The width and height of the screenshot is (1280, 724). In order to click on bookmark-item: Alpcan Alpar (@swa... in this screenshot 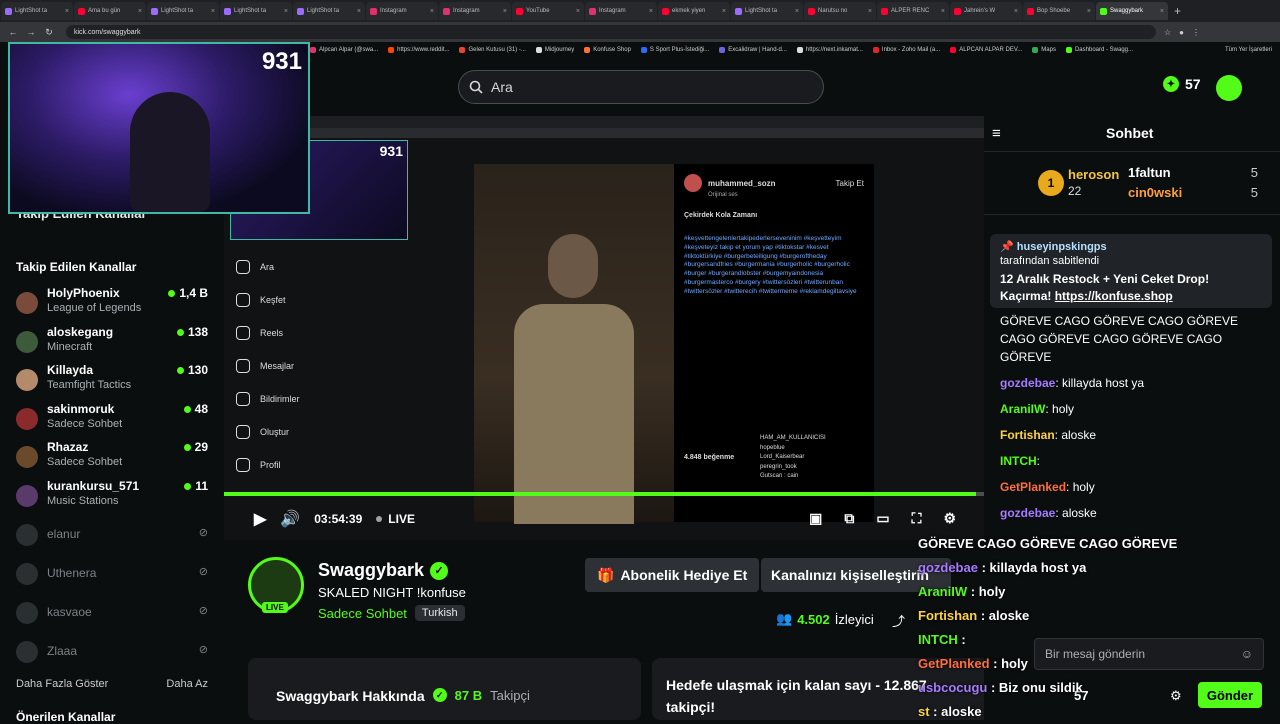, I will do `click(344, 50)`.